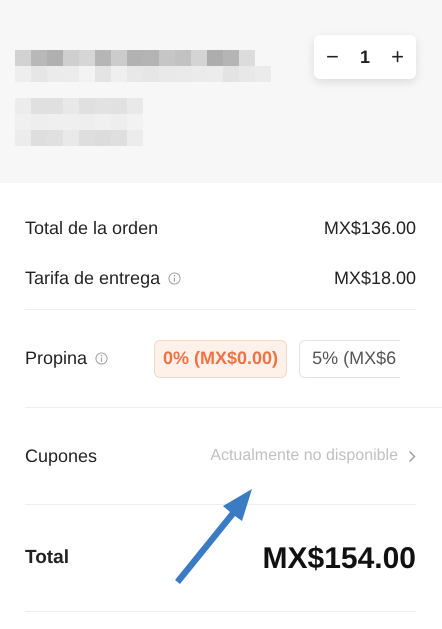  Describe the element at coordinates (56, 358) in the screenshot. I see `tip-label: Propina` at that location.